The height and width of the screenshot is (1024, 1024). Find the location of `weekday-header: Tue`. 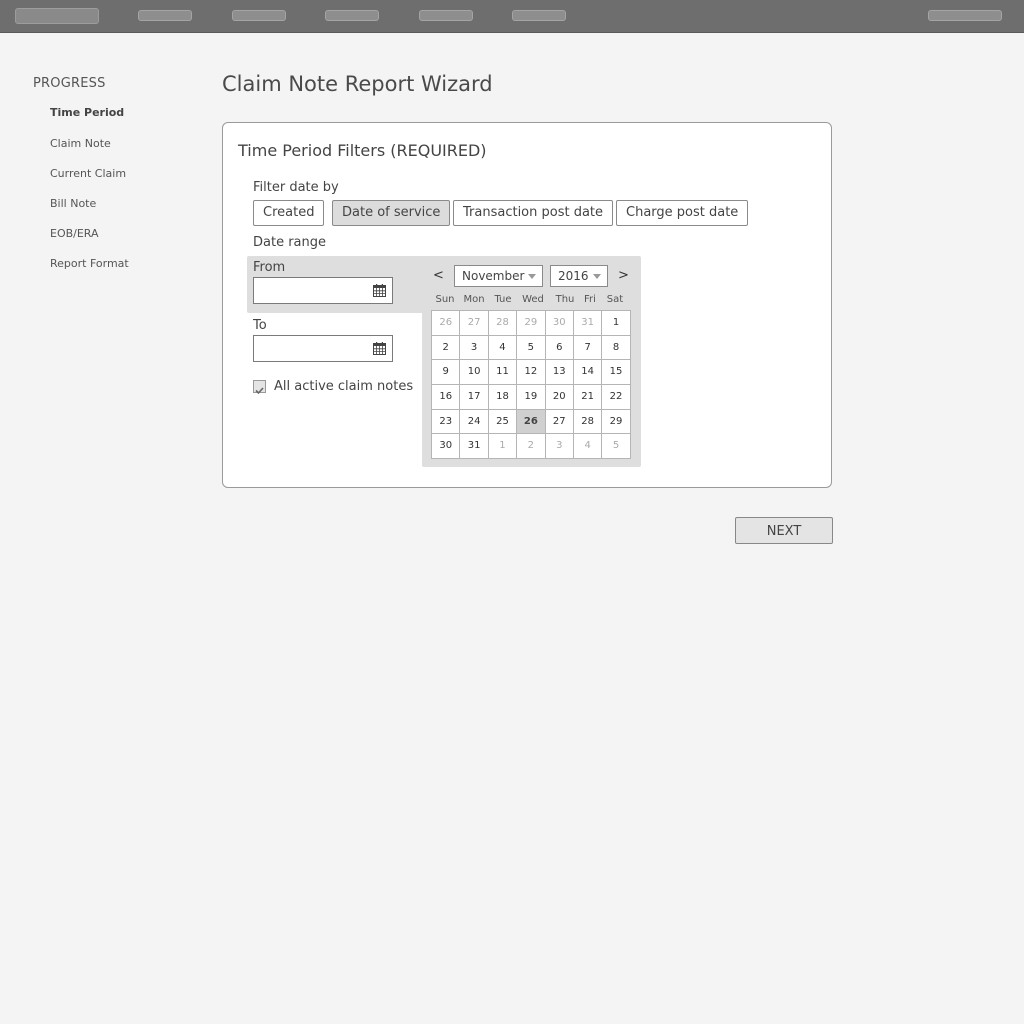

weekday-header: Tue is located at coordinates (503, 299).